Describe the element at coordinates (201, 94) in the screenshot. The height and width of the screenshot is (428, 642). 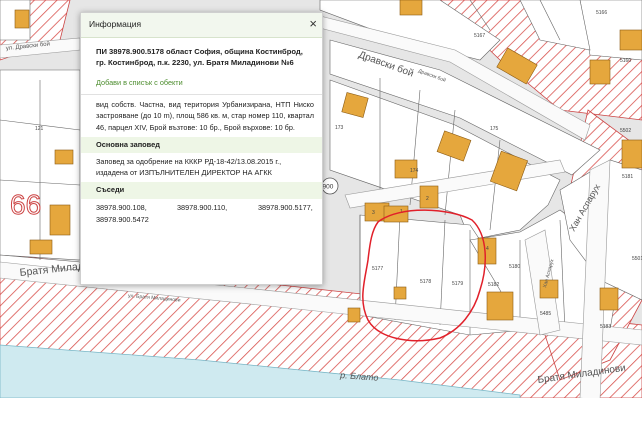
I see `divider` at that location.